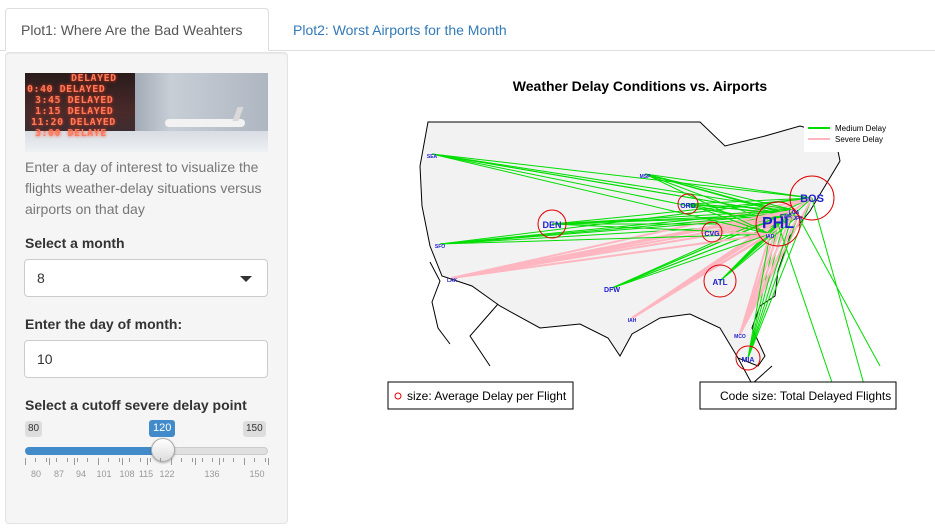 The height and width of the screenshot is (531, 935). What do you see at coordinates (75, 243) in the screenshot?
I see `month-label: Select a month` at bounding box center [75, 243].